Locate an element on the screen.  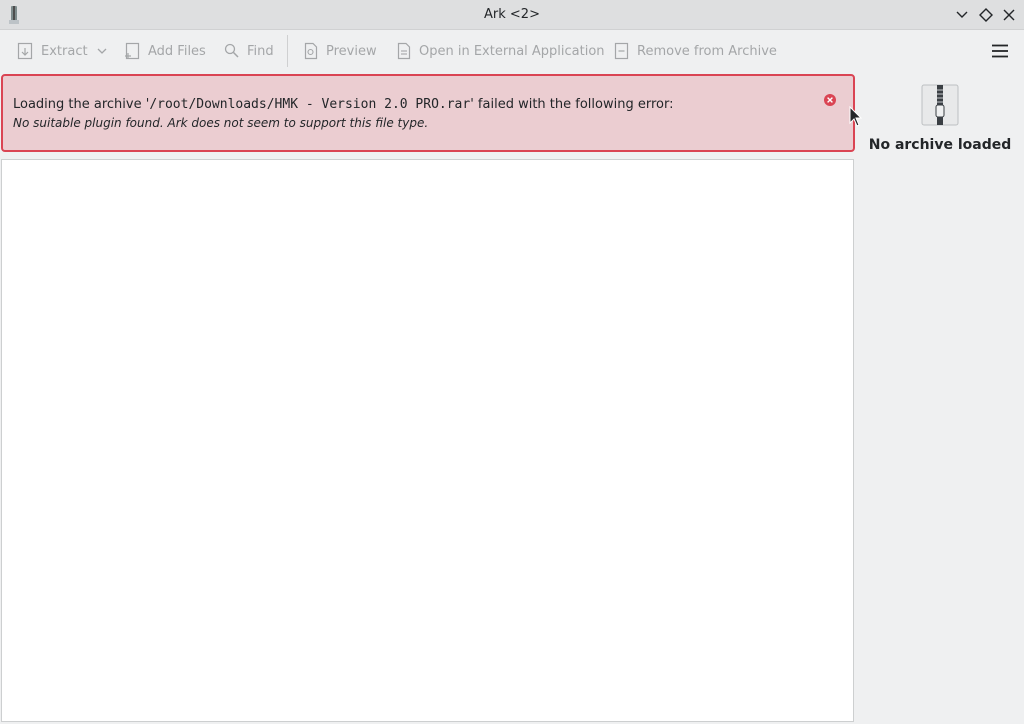
document-open-icon is located at coordinates (404, 51).